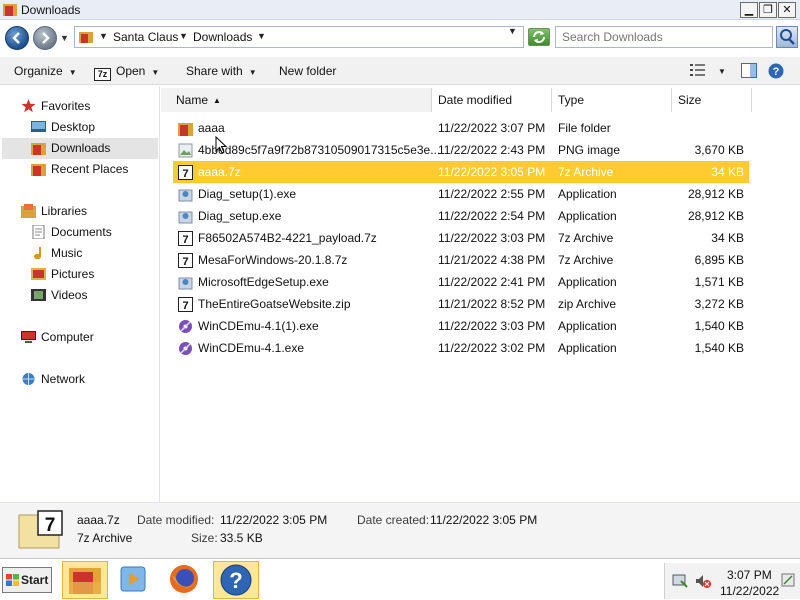  I want to click on file-date: 11/22/2022 2:41 PM, so click(492, 282).